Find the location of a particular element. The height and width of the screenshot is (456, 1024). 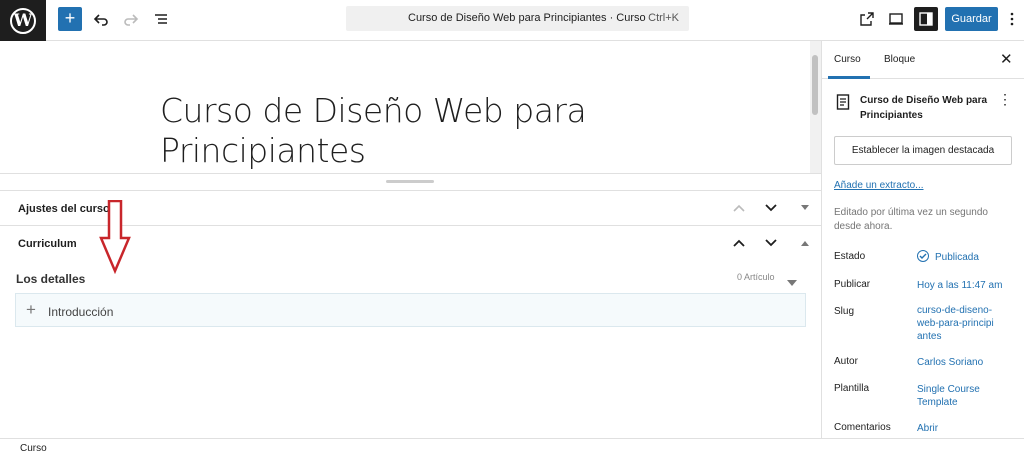

active-tab-indicator is located at coordinates (849, 77).